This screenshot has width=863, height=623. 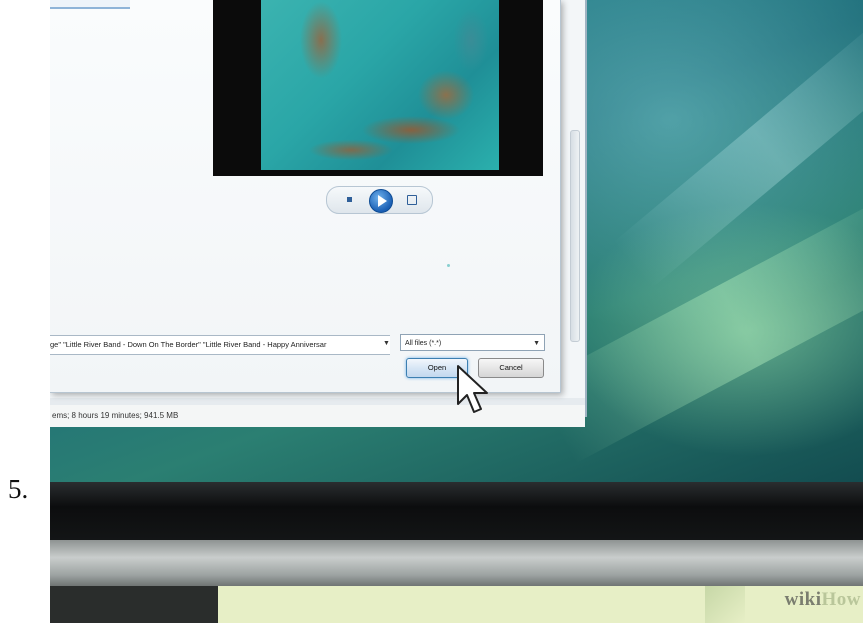 I want to click on mouse-cursor-icon, so click(x=472, y=389).